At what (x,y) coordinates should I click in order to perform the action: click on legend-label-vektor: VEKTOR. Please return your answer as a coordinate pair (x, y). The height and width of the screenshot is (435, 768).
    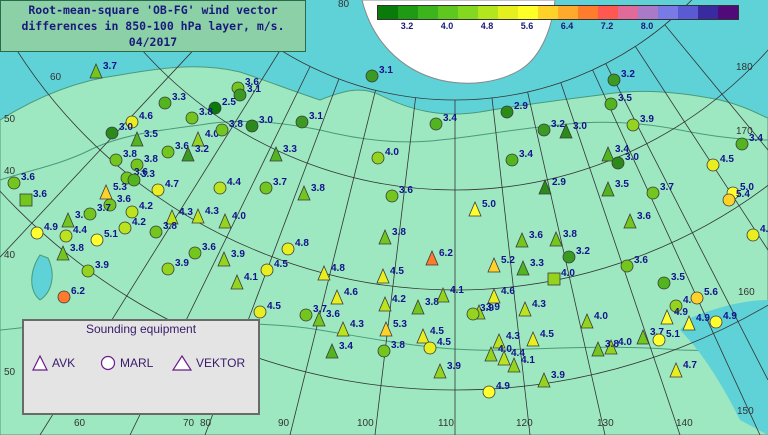
    Looking at the image, I should click on (221, 363).